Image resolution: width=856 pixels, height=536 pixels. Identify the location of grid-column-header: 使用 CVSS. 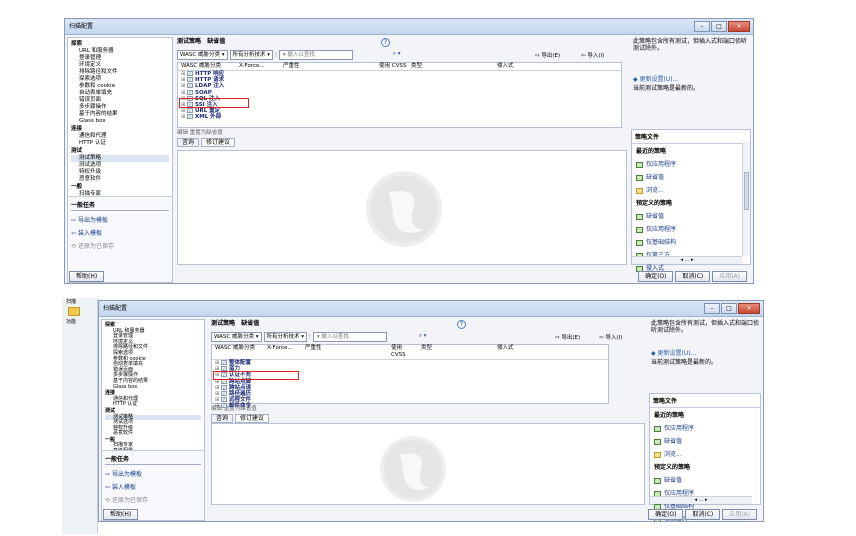
(392, 66).